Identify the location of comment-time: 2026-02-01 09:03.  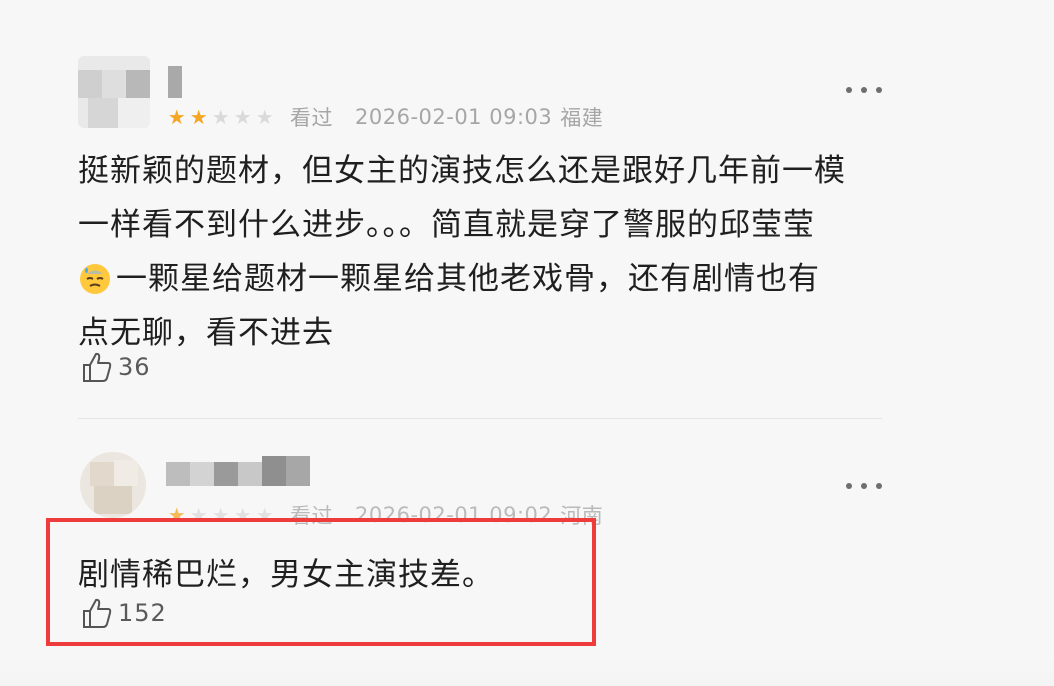
(454, 117).